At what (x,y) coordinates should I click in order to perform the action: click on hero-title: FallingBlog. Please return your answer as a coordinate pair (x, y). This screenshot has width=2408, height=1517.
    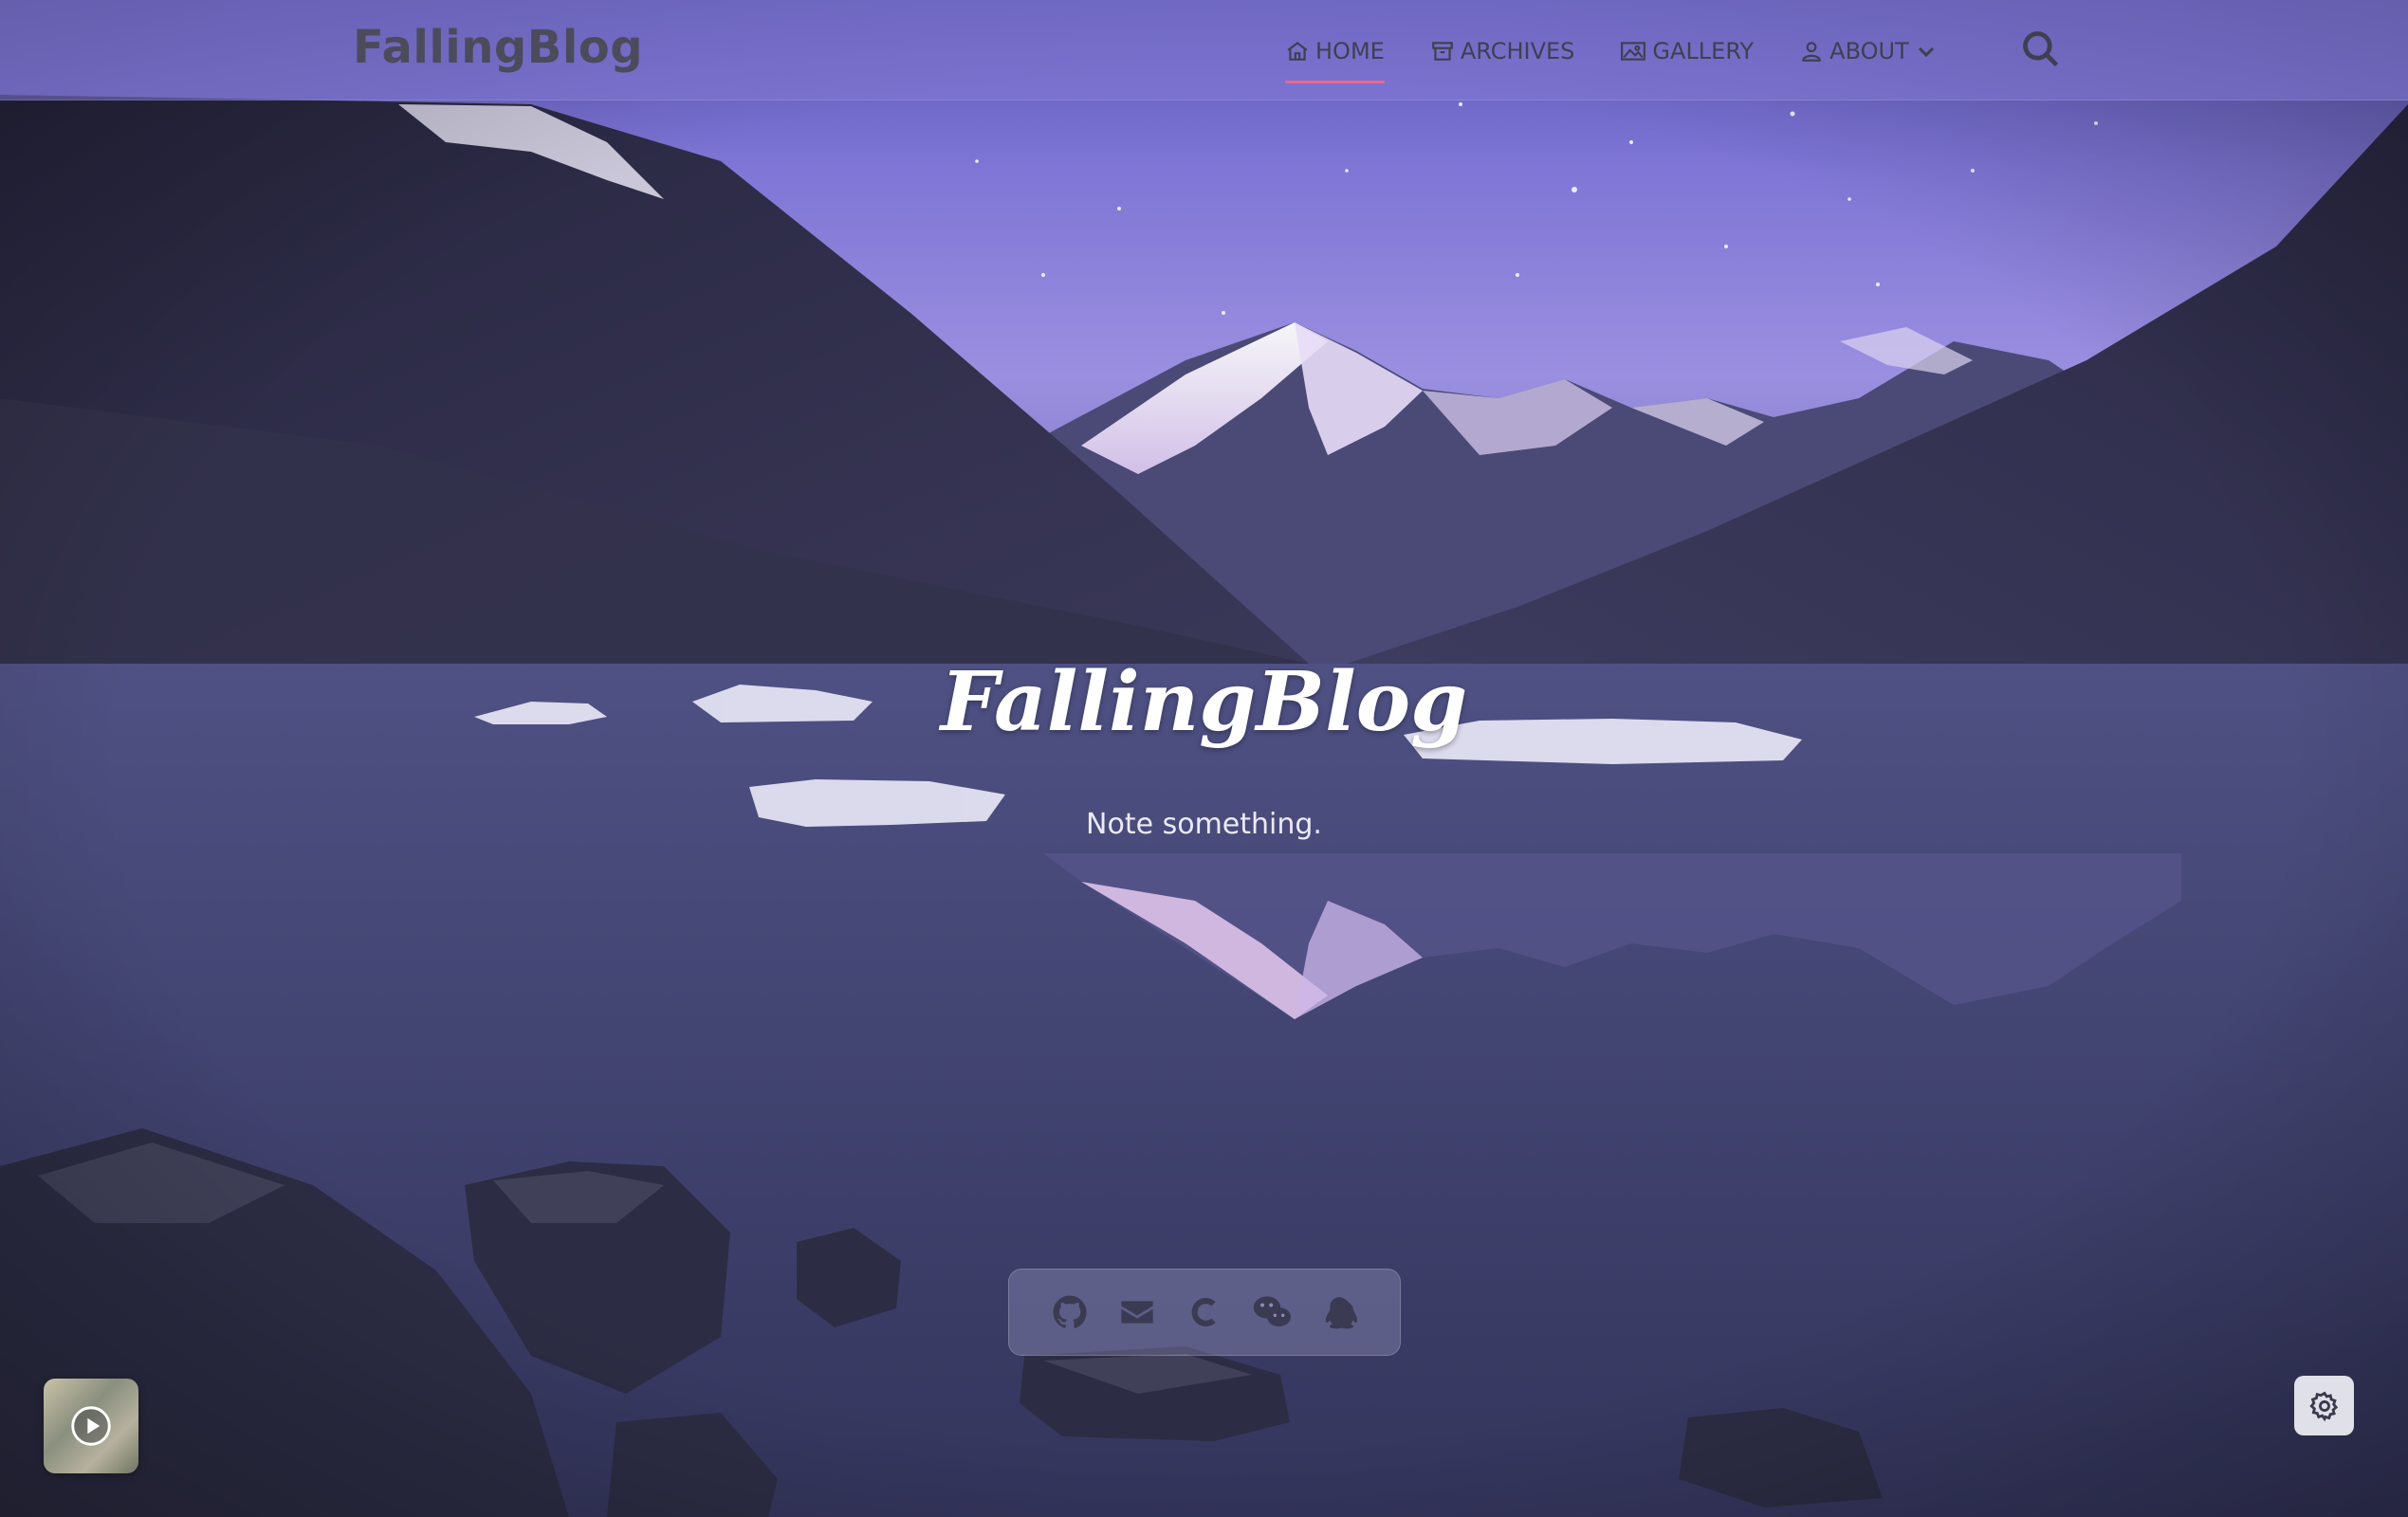
    Looking at the image, I should click on (1204, 702).